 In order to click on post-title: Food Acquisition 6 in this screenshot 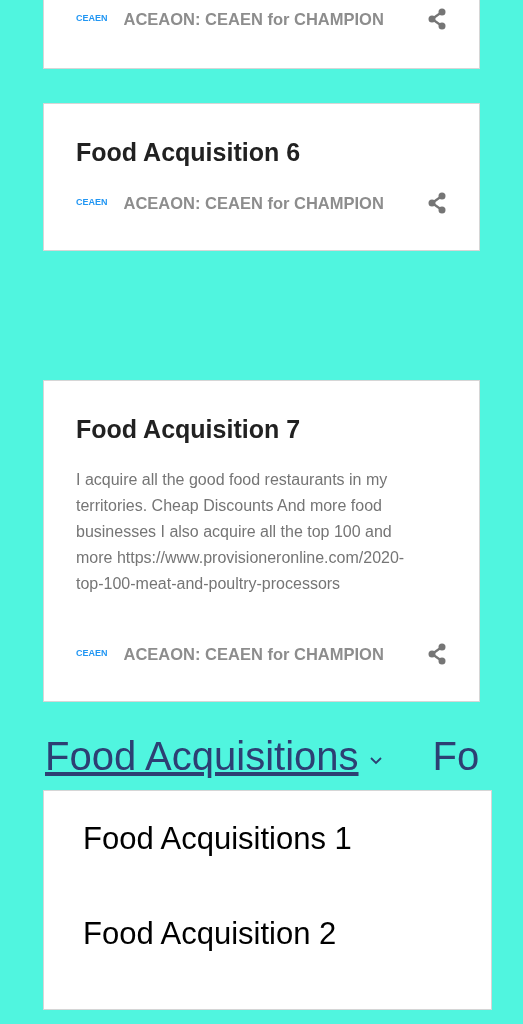, I will do `click(261, 152)`.